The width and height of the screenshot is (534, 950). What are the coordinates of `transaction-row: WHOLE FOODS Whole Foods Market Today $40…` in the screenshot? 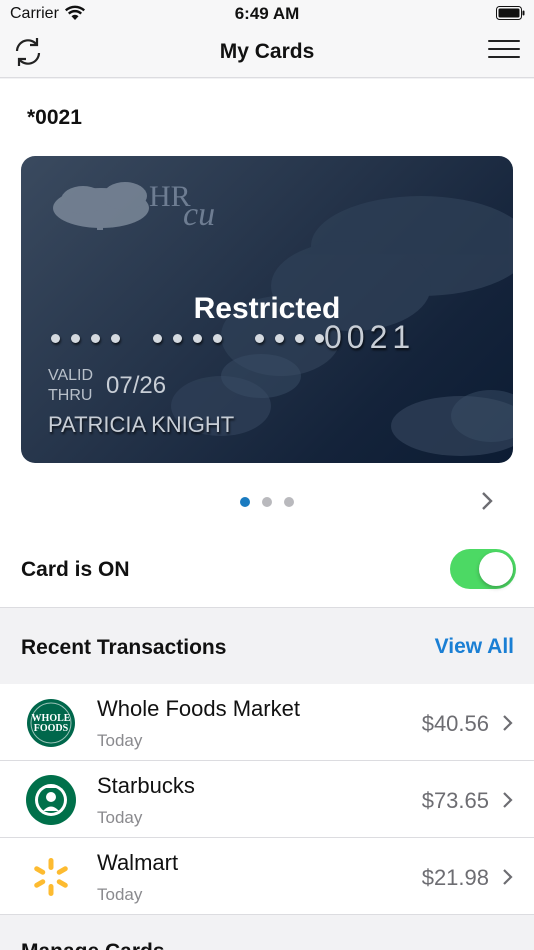 It's located at (267, 722).